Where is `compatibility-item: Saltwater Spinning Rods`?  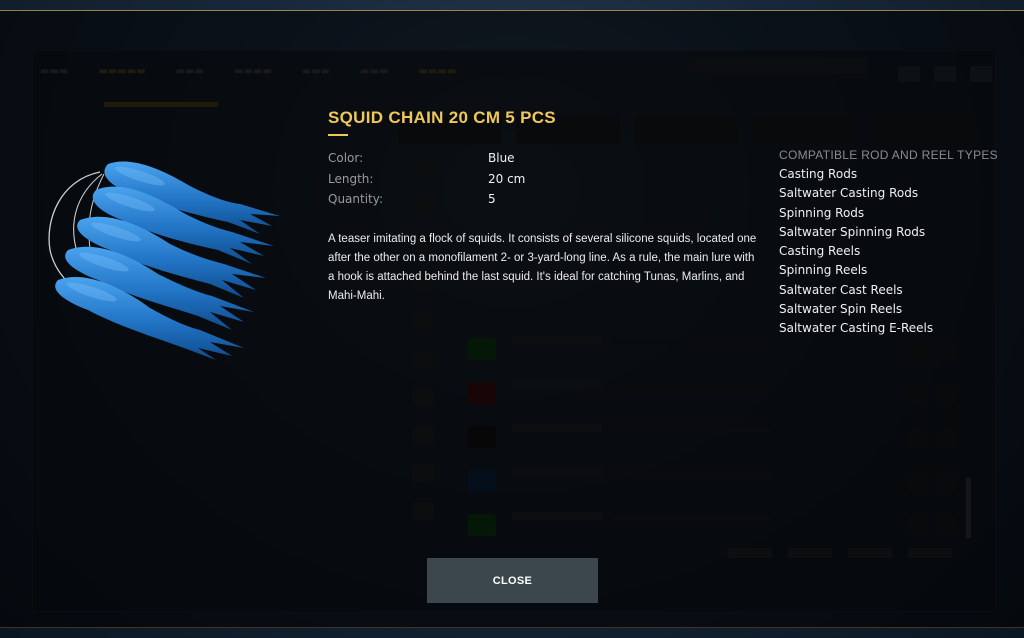
compatibility-item: Saltwater Spinning Rods is located at coordinates (852, 231).